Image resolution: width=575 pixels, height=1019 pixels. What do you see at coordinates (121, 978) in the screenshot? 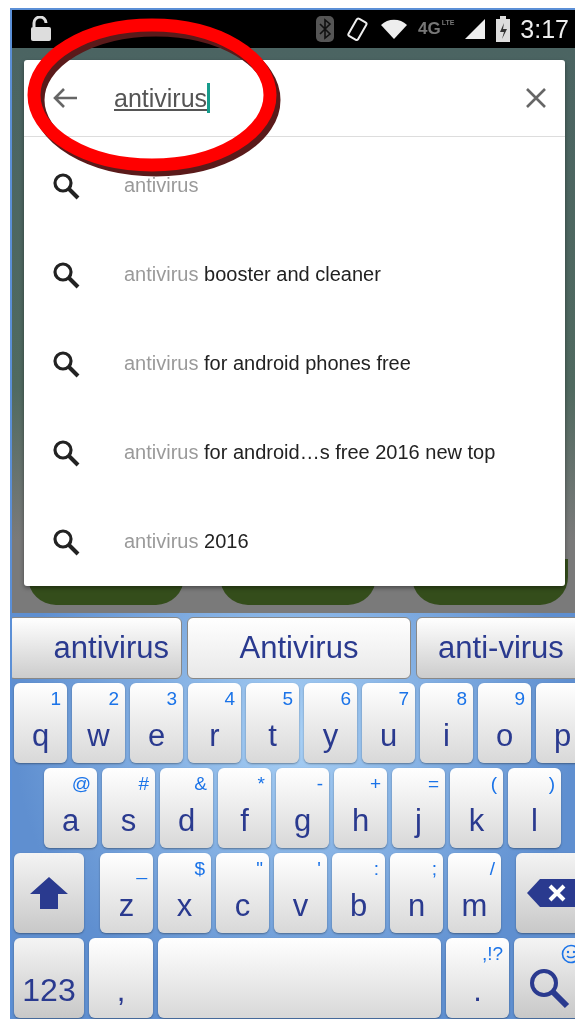
I see `key: ,` at bounding box center [121, 978].